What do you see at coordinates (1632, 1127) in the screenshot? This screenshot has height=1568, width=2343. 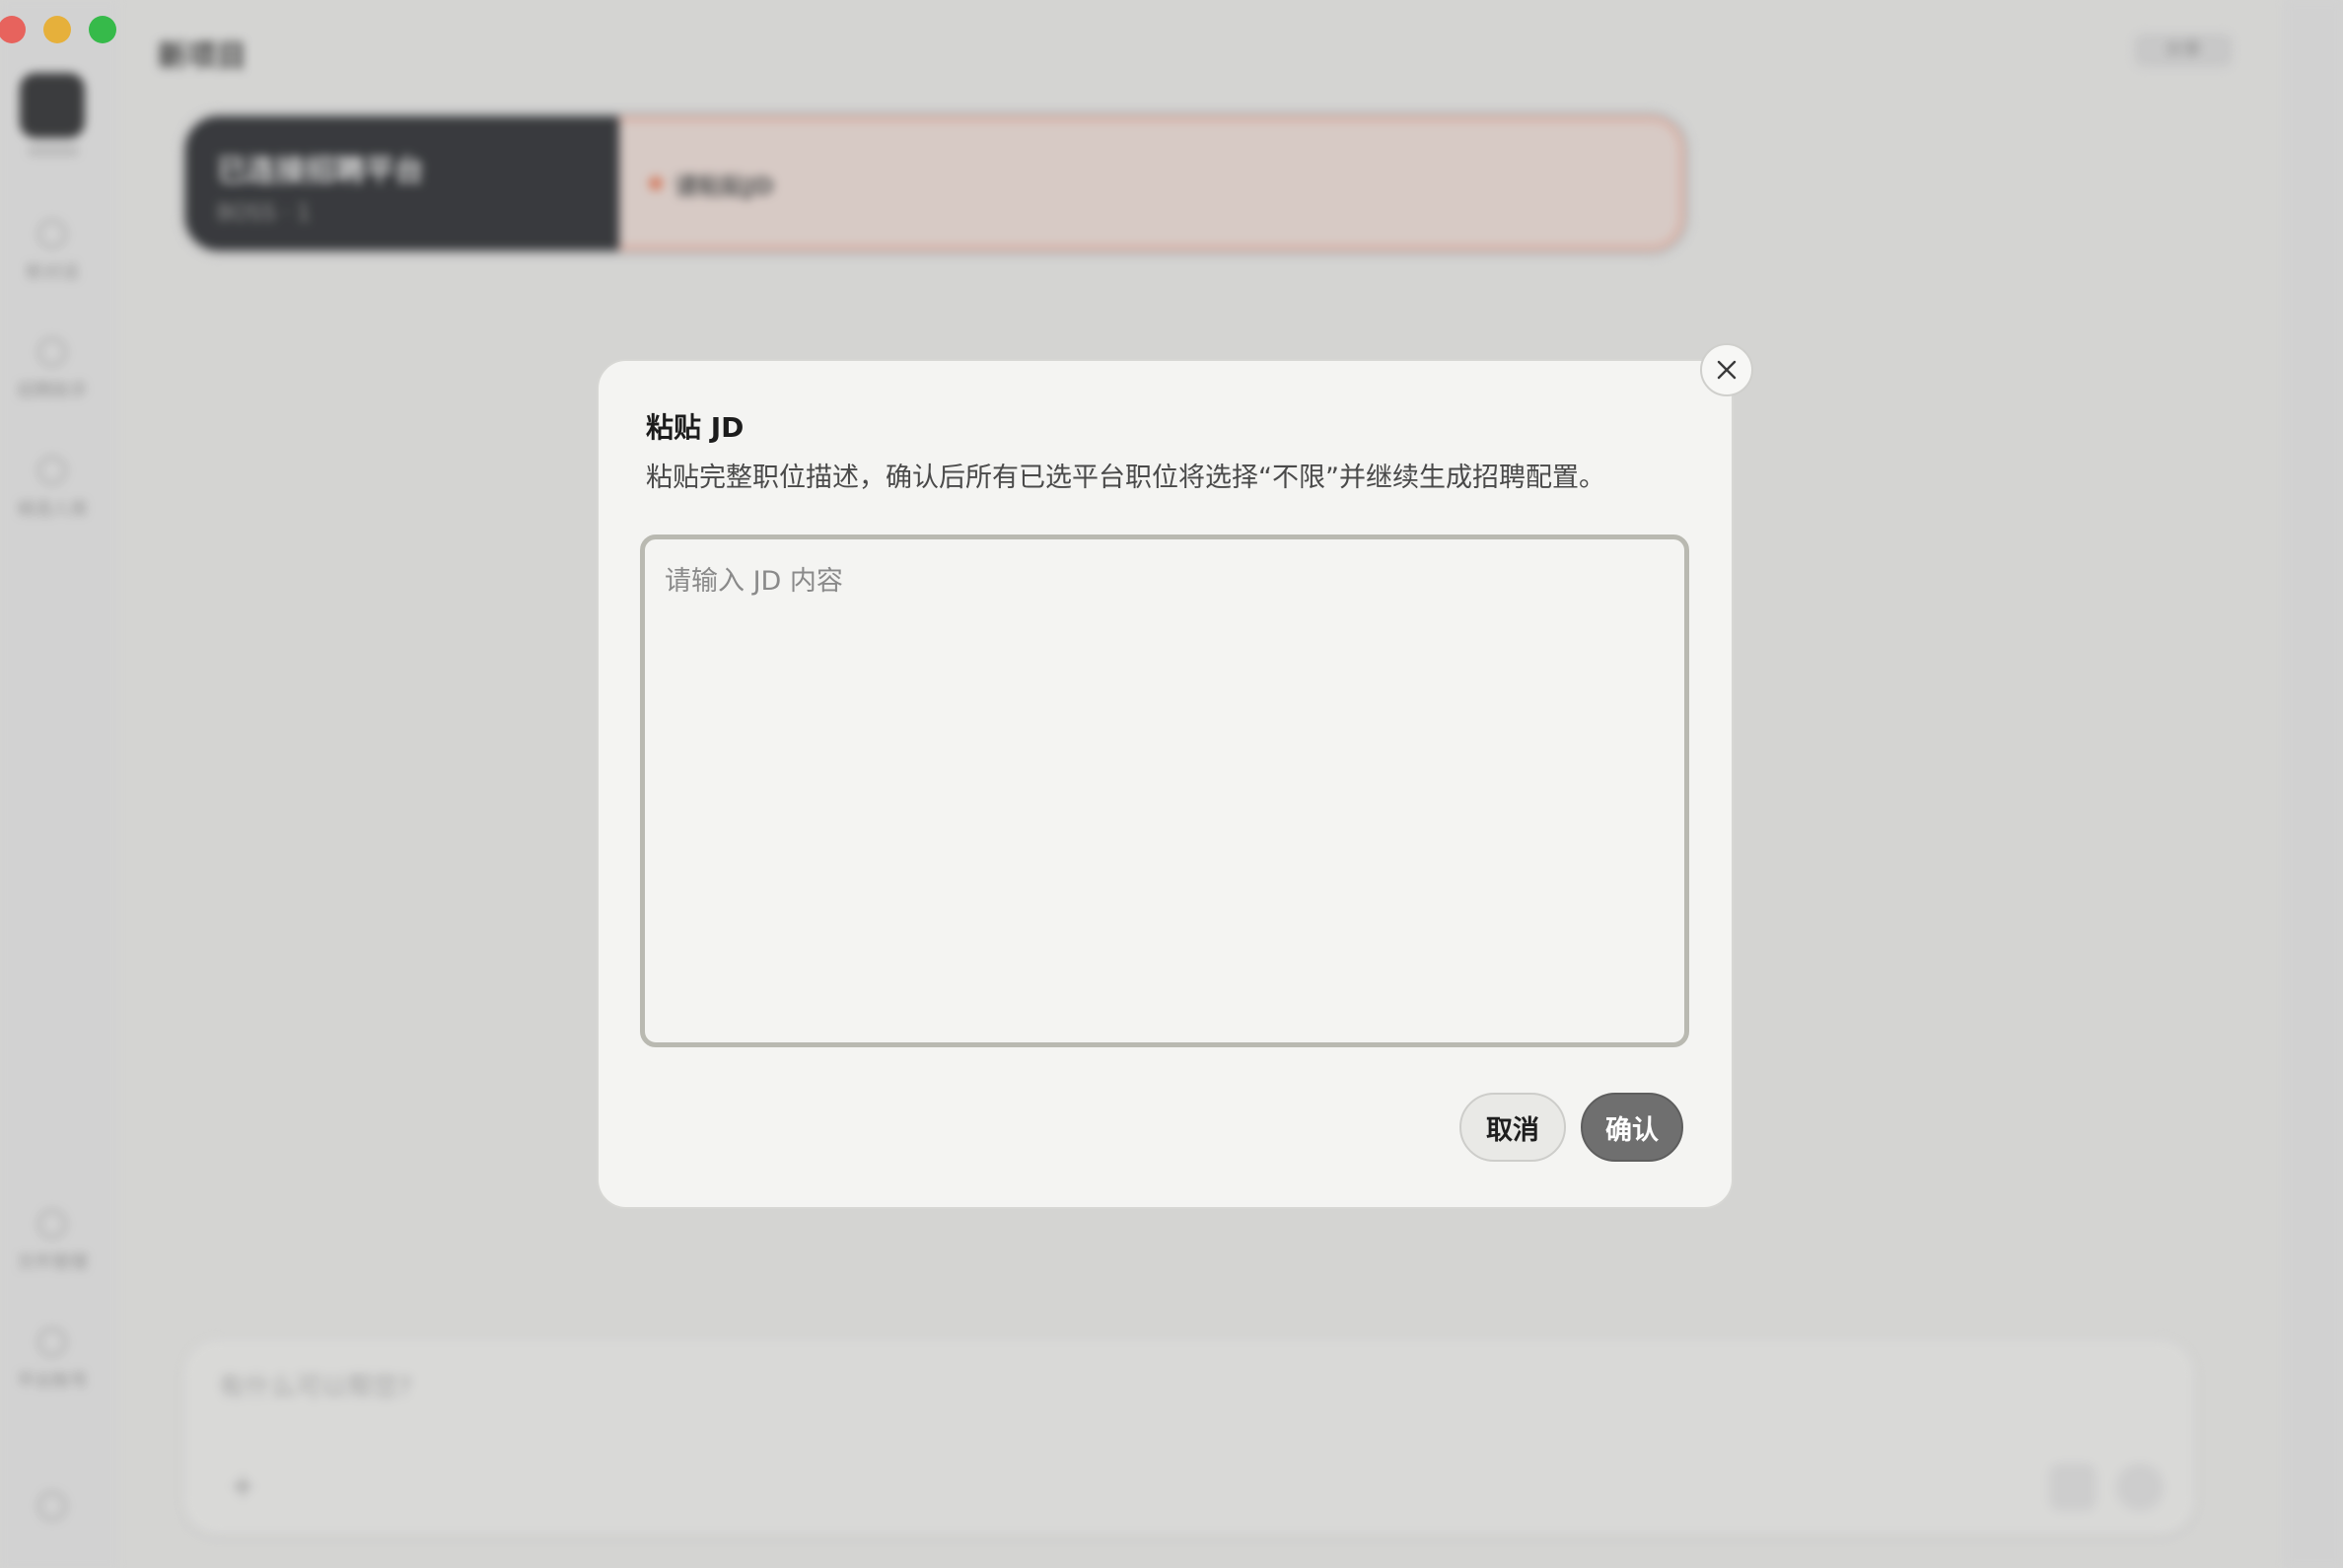 I see `confirm-button: 确认` at bounding box center [1632, 1127].